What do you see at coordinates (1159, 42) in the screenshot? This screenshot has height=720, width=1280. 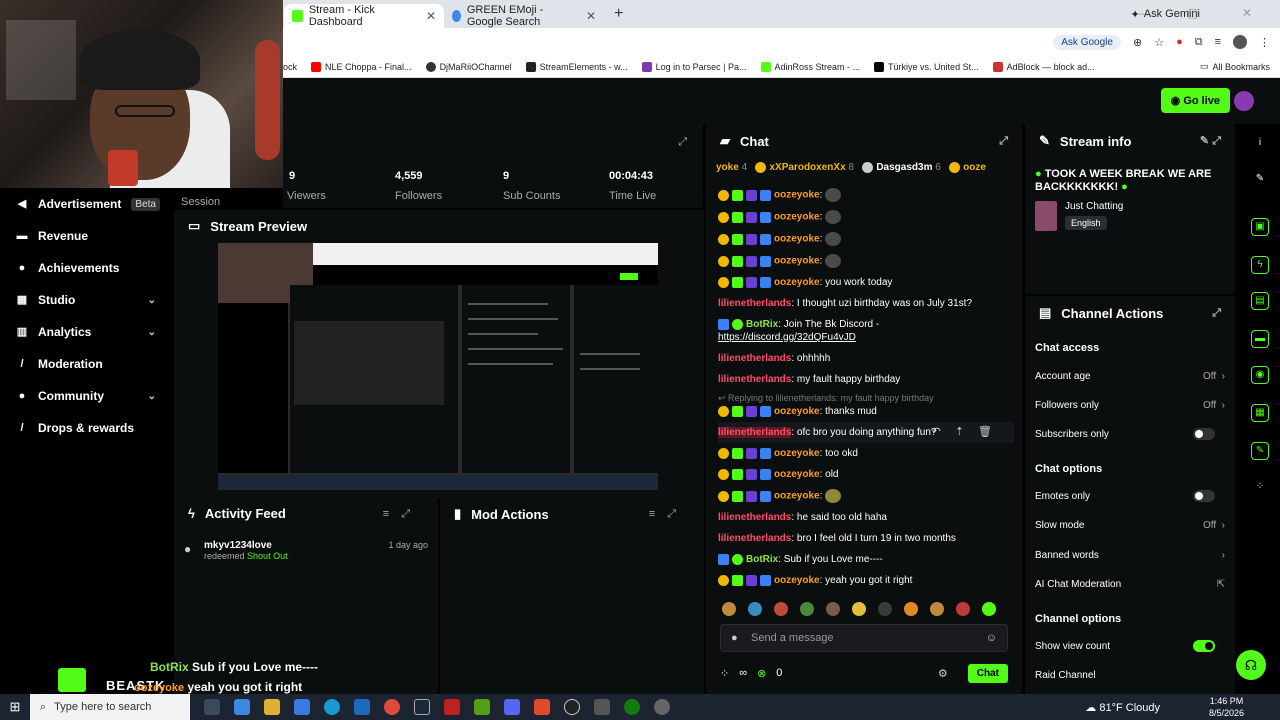 I see `star-icon: ☆` at bounding box center [1159, 42].